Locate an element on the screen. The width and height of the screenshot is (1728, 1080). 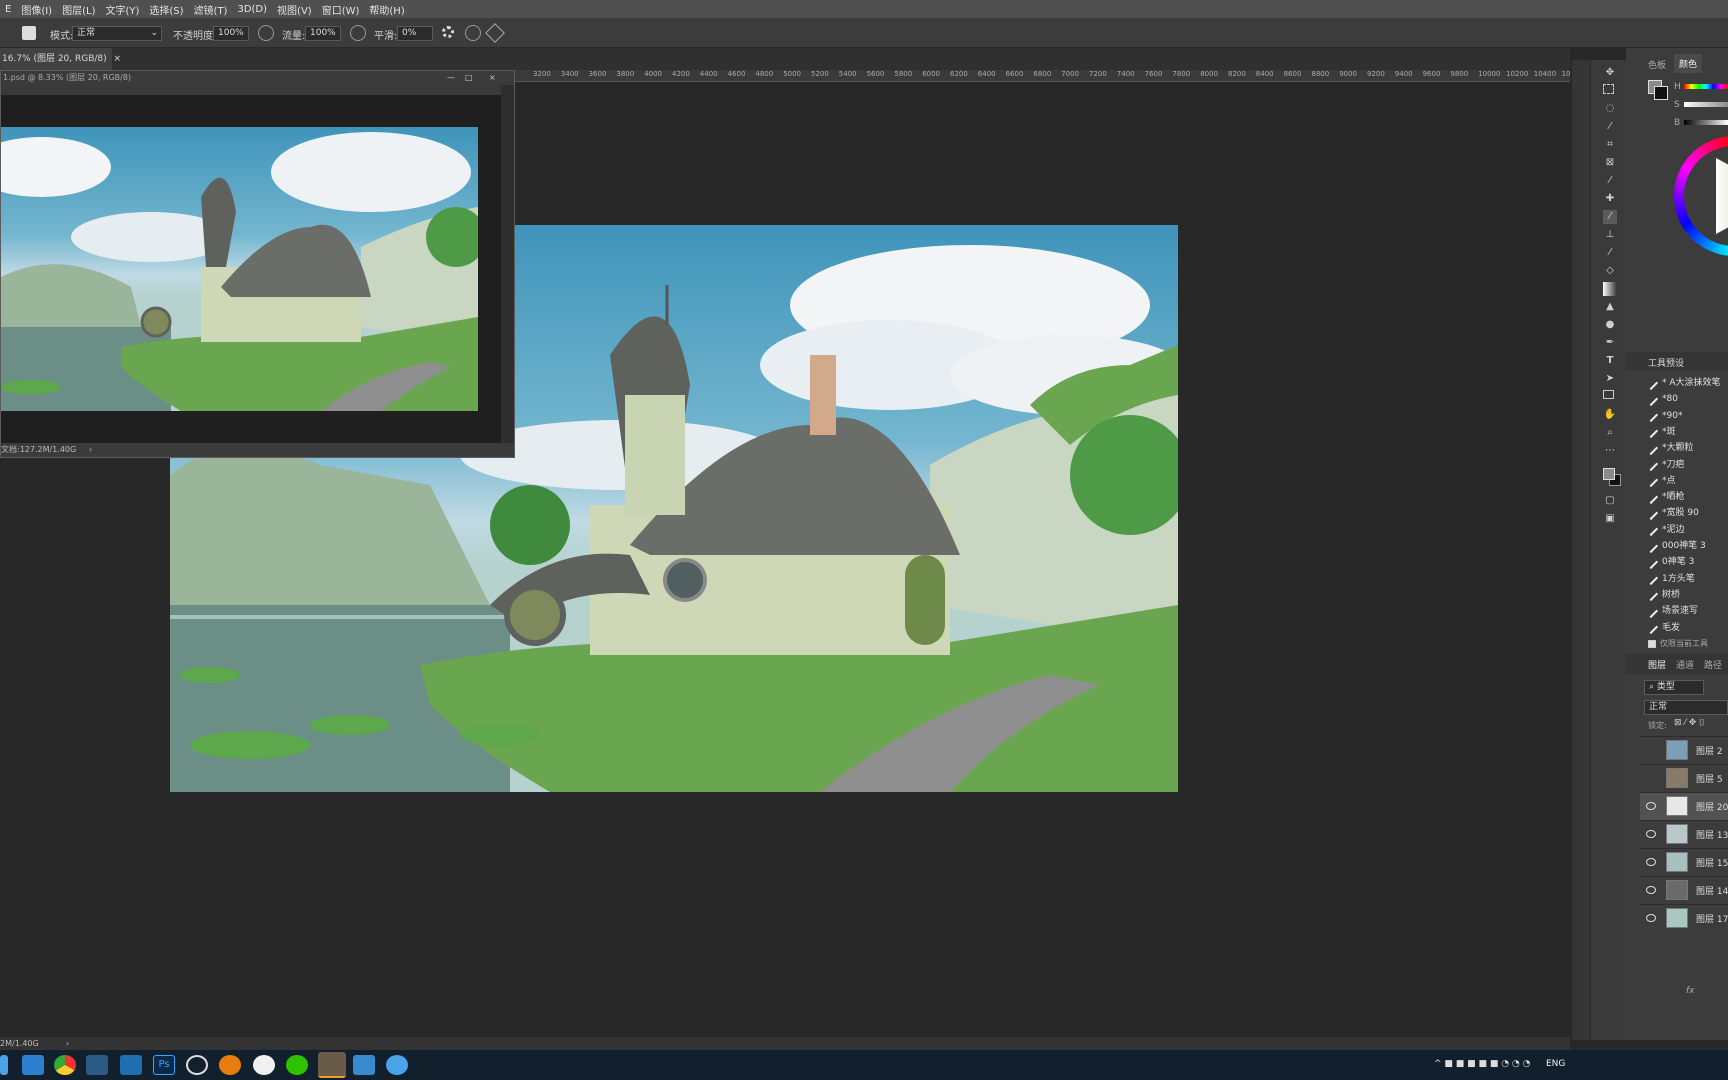
maximize-icon: □ is located at coordinates (469, 78).